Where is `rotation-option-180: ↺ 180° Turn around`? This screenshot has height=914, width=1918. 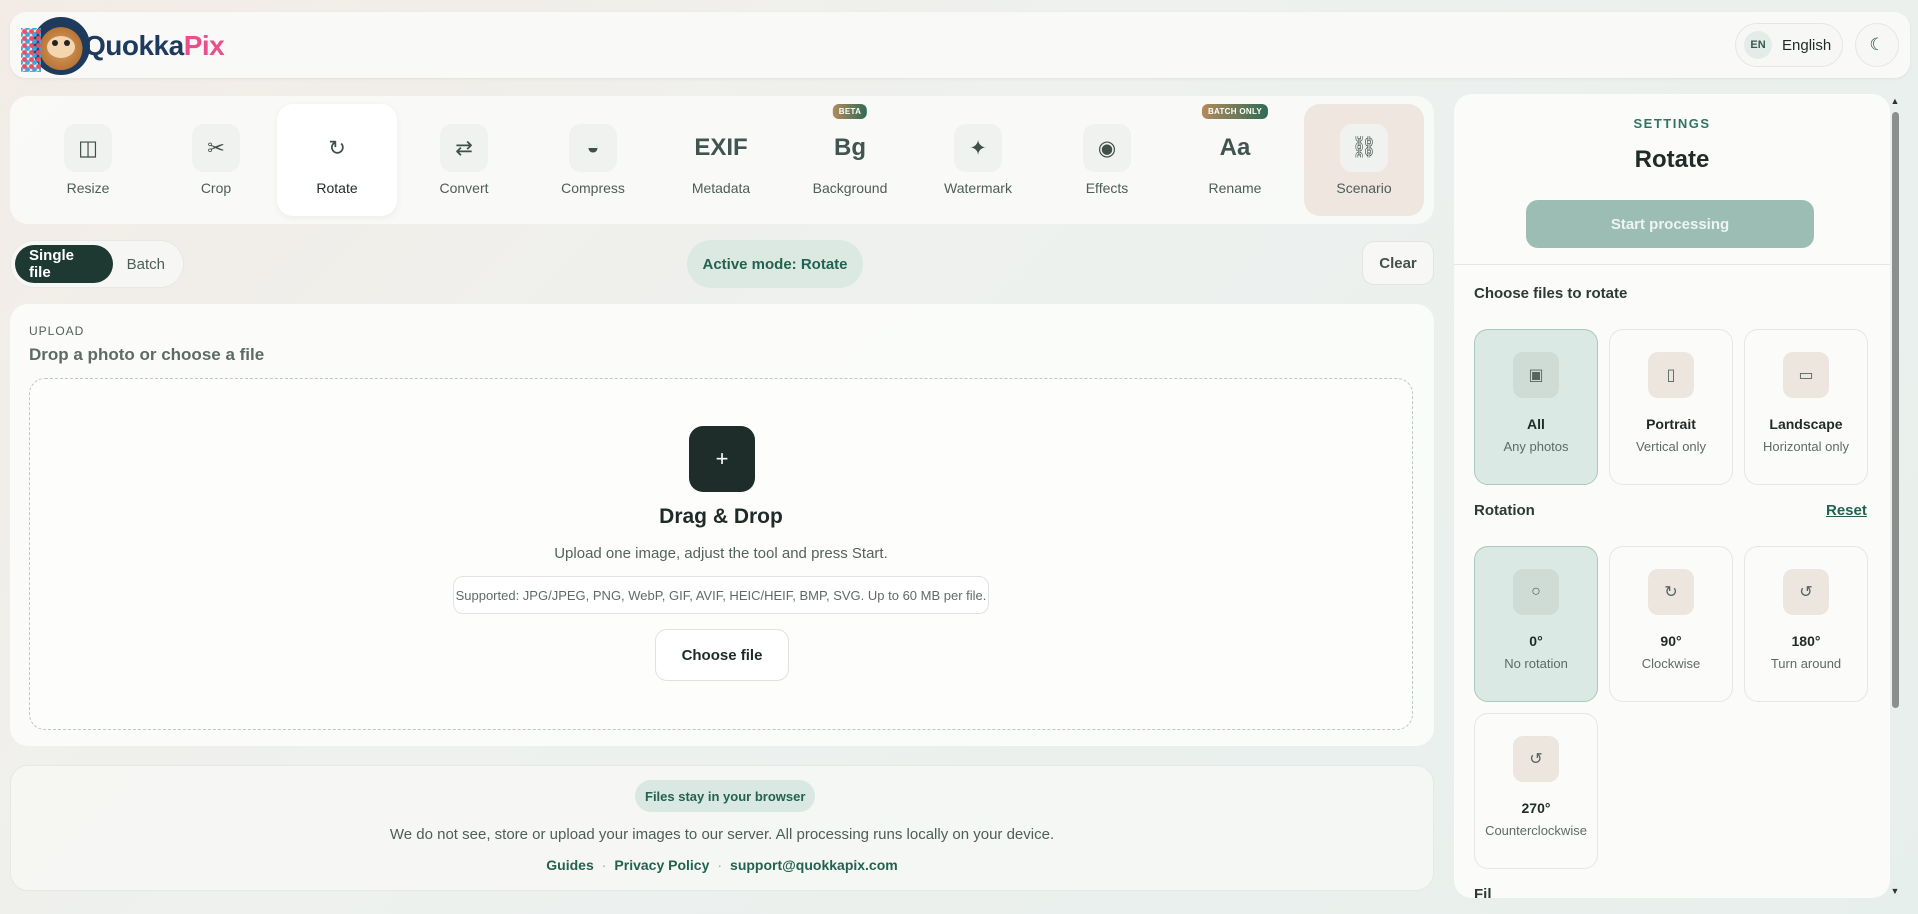
rotation-option-180: ↺ 180° Turn around is located at coordinates (1806, 624).